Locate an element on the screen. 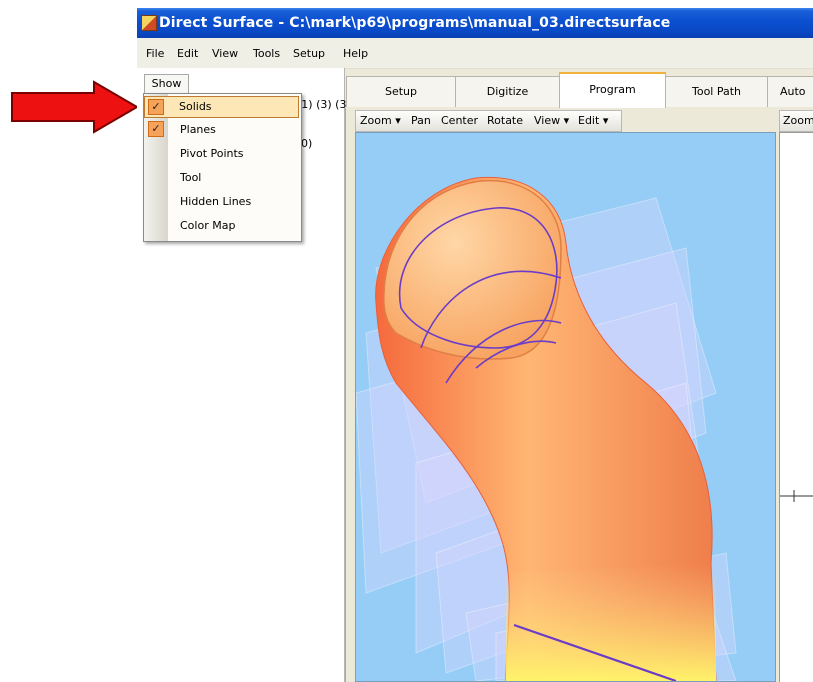 The image size is (813, 682). edit-label: Edit is located at coordinates (589, 120).